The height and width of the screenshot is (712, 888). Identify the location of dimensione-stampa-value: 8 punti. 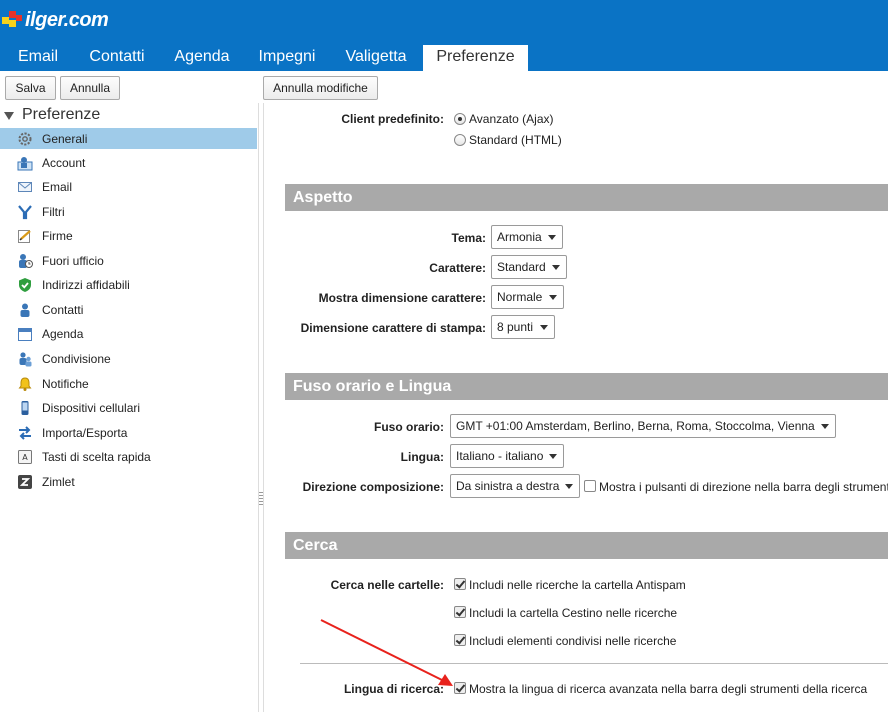
(515, 327).